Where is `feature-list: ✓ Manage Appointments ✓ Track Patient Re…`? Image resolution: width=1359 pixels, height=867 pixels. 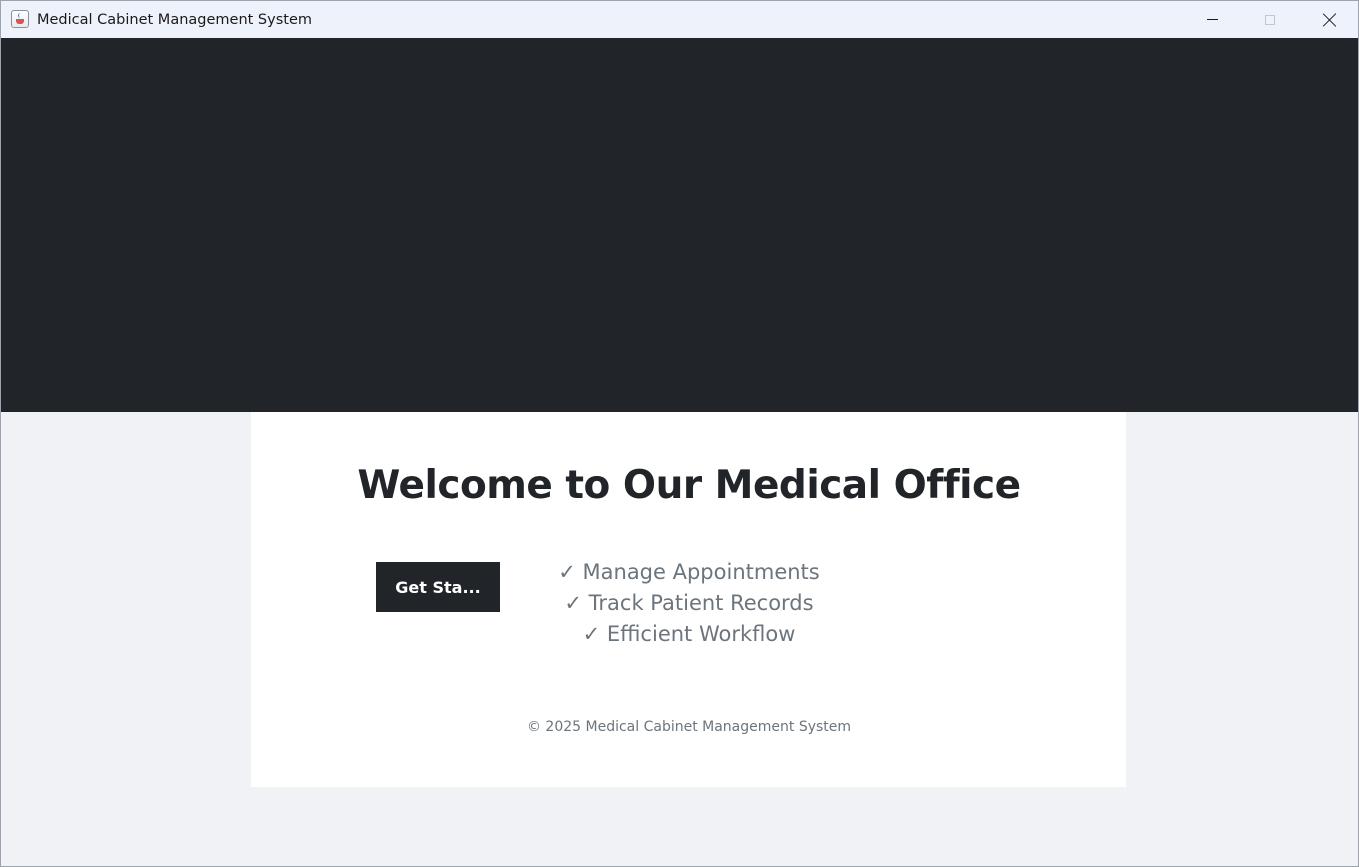 feature-list: ✓ Manage Appointments ✓ Track Patient Re… is located at coordinates (689, 603).